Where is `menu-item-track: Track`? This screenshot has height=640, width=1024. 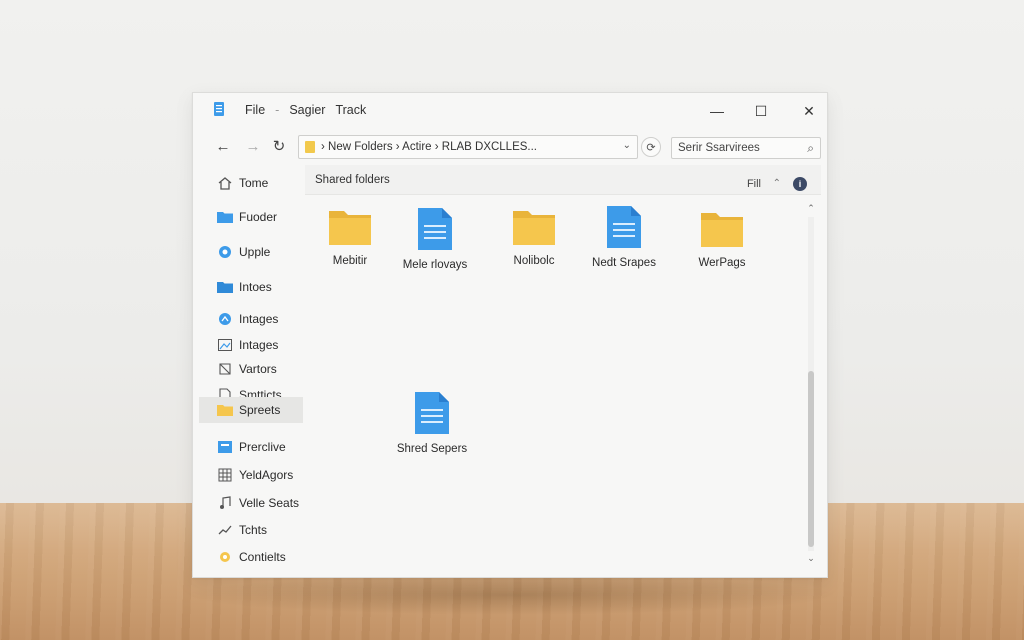 menu-item-track: Track is located at coordinates (350, 110).